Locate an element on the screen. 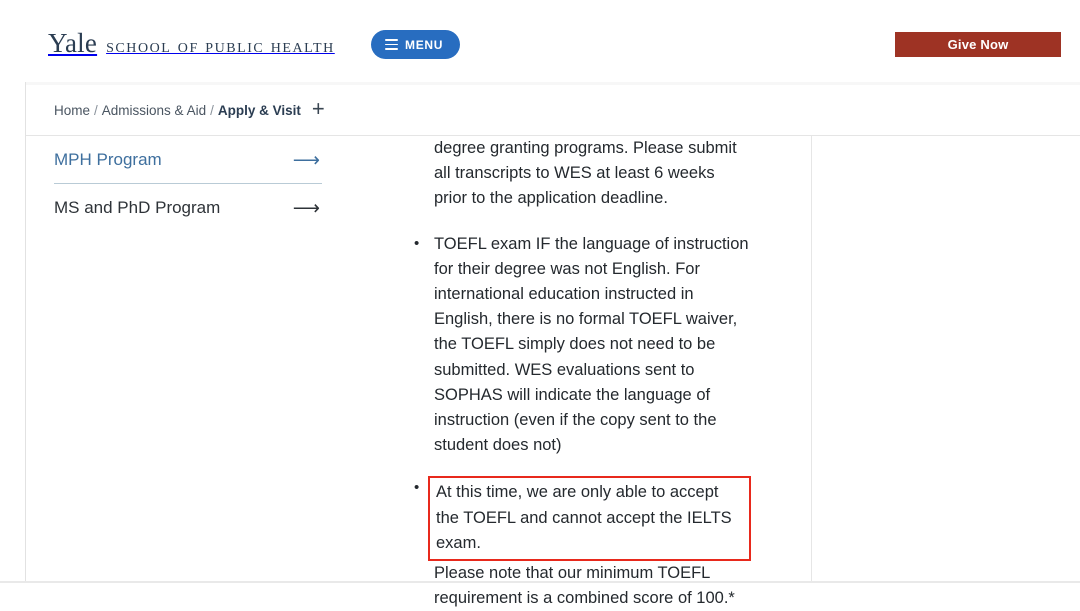 This screenshot has width=1080, height=611. give-now-label: Give Now is located at coordinates (978, 44).